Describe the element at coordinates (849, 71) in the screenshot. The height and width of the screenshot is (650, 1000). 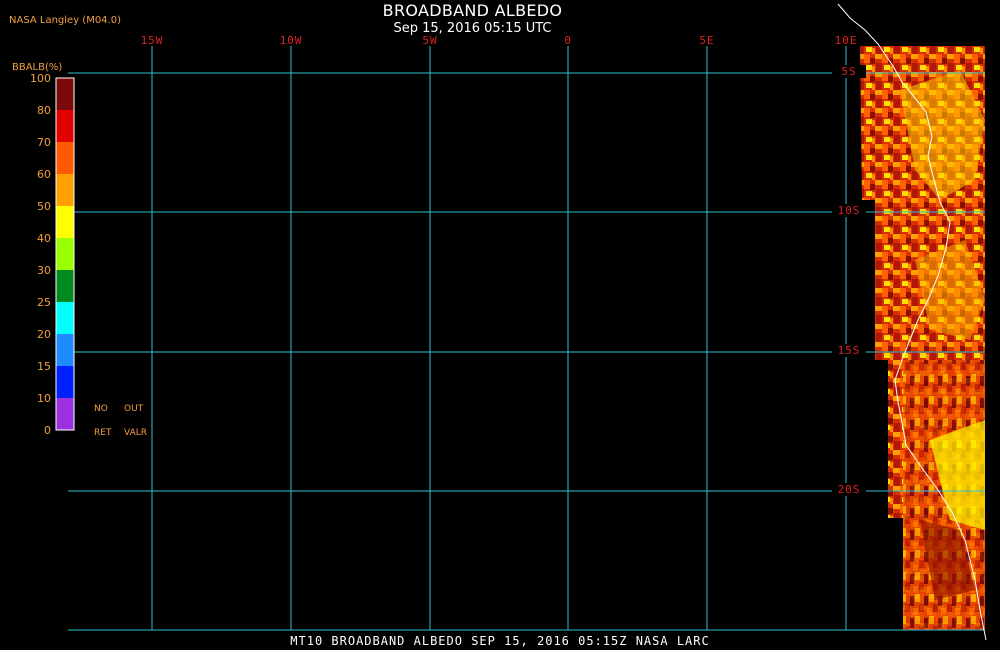
I see `latitude-label: 5S` at that location.